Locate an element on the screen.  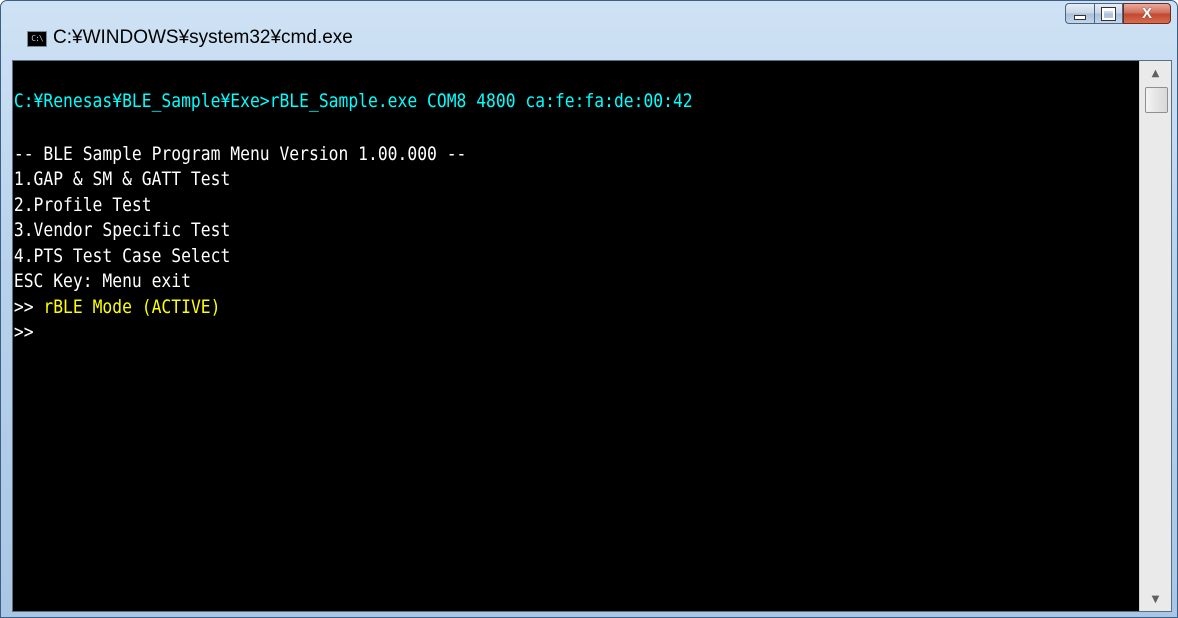
esc-hint: ESC Key: Menu exit is located at coordinates (102, 281).